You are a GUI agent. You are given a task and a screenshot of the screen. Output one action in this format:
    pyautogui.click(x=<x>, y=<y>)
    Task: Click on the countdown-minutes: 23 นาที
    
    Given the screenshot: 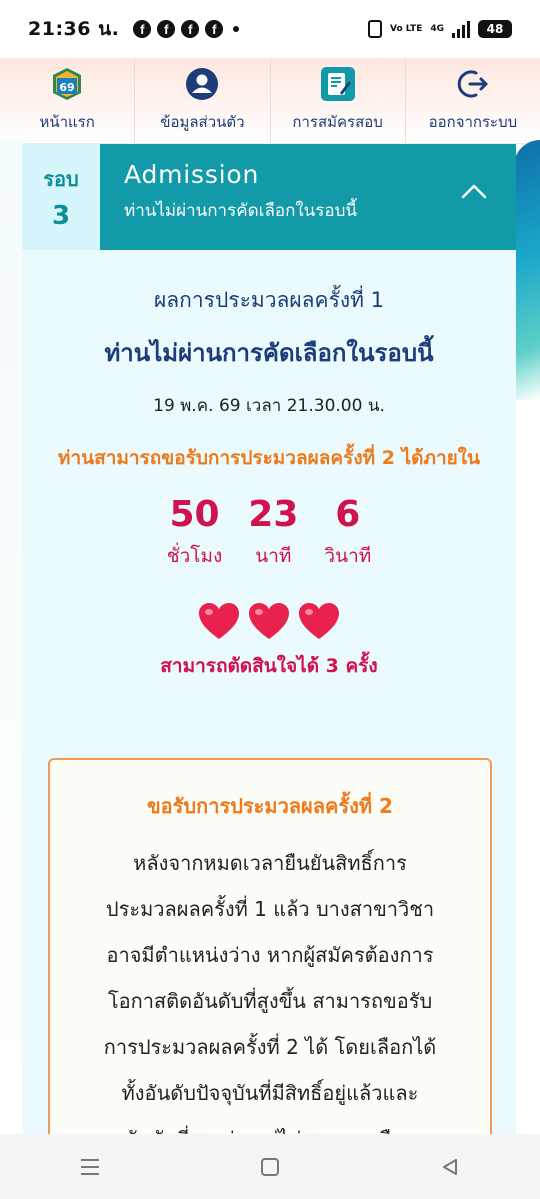 What is the action you would take?
    pyautogui.click(x=273, y=533)
    